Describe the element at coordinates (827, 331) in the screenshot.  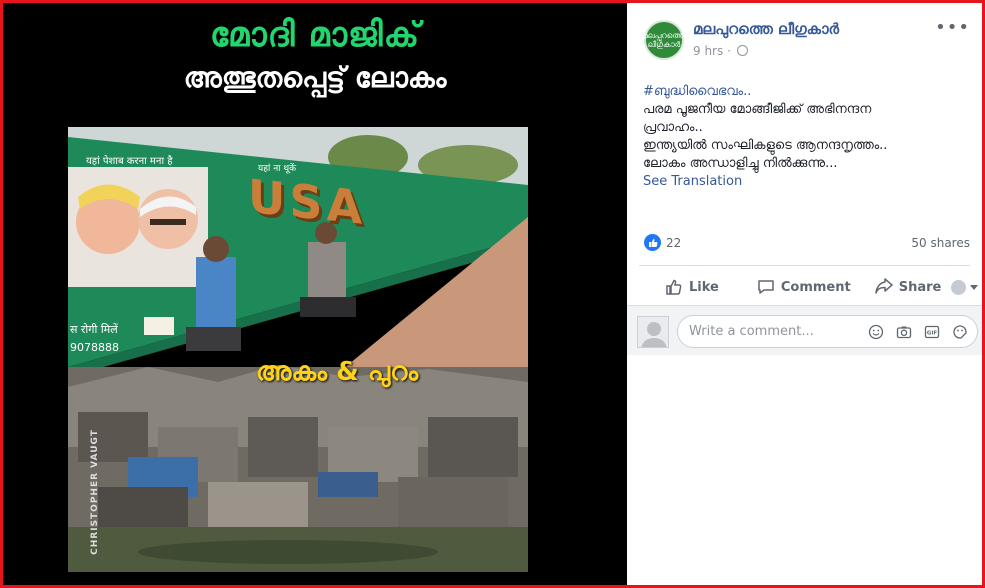
I see `comment-input: Write a comment... GIF` at that location.